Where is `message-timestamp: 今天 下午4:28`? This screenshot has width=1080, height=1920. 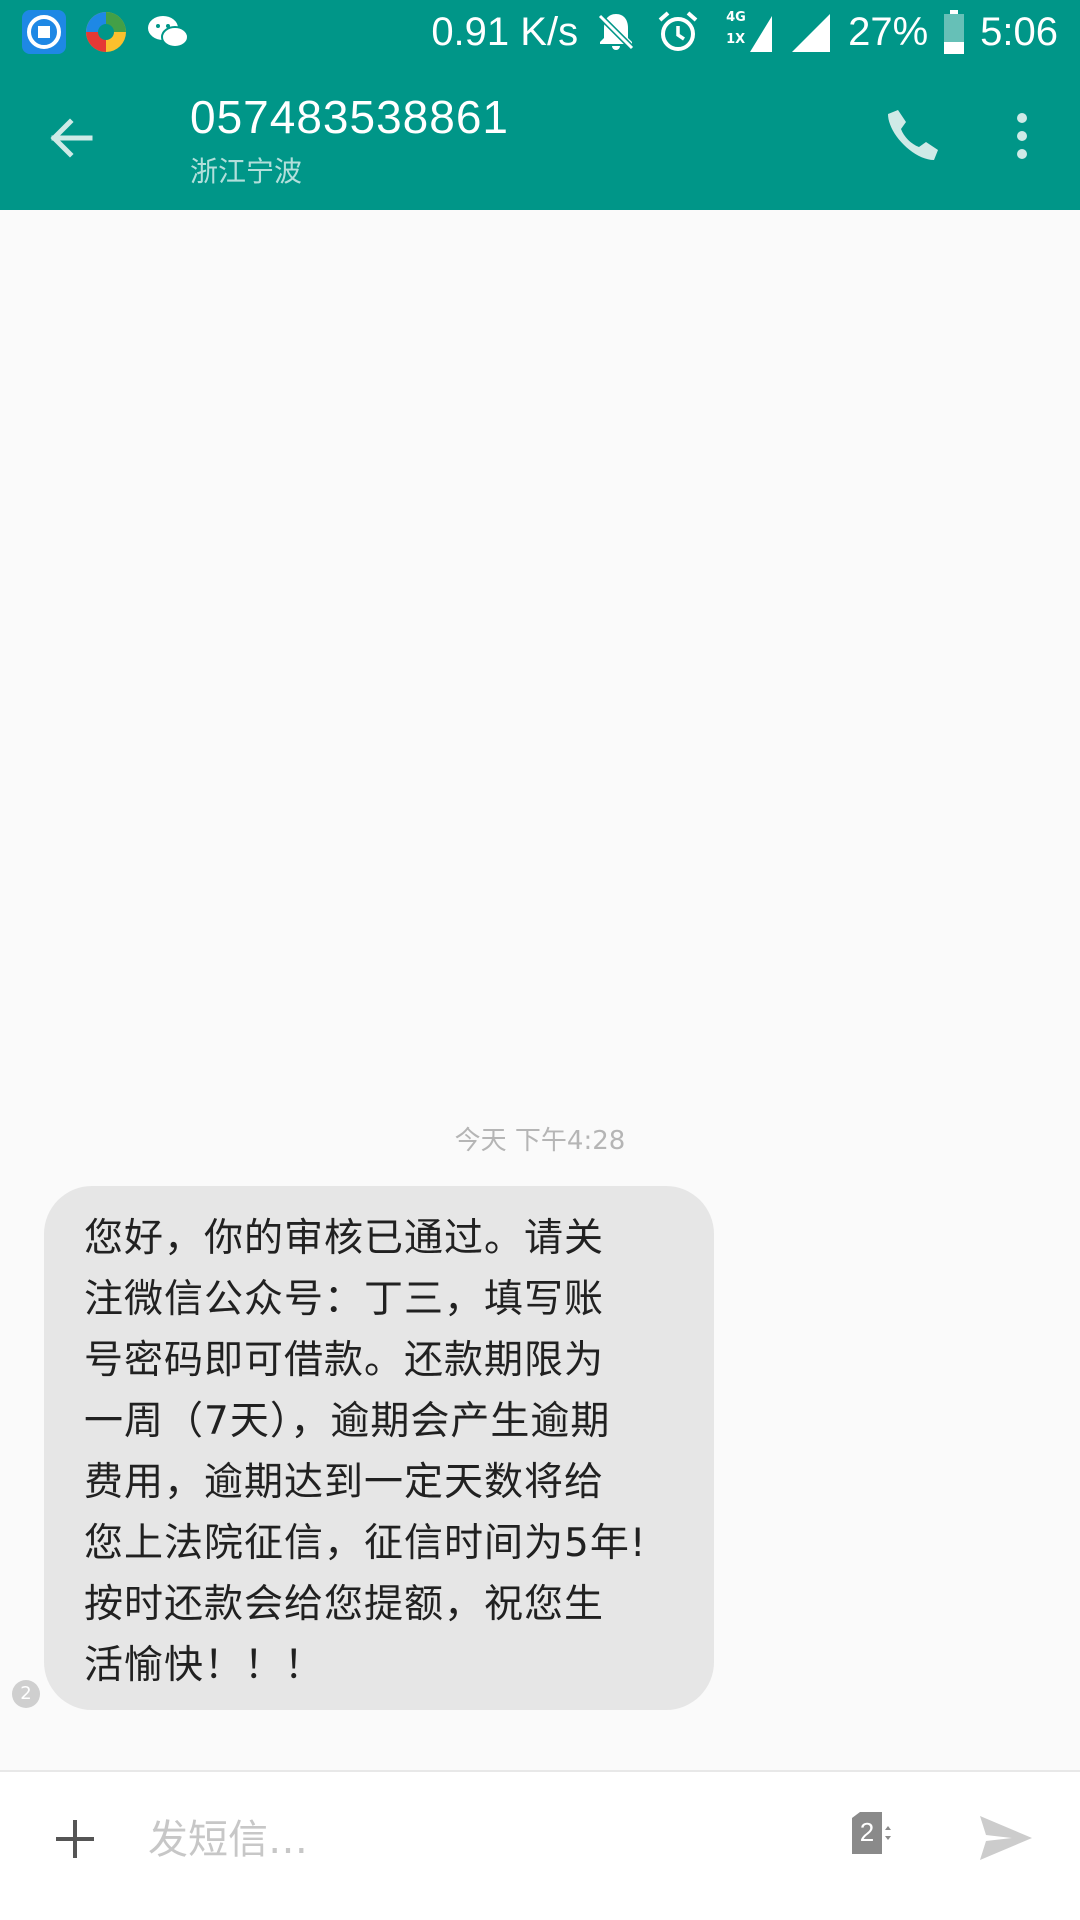 message-timestamp: 今天 下午4:28 is located at coordinates (540, 1141).